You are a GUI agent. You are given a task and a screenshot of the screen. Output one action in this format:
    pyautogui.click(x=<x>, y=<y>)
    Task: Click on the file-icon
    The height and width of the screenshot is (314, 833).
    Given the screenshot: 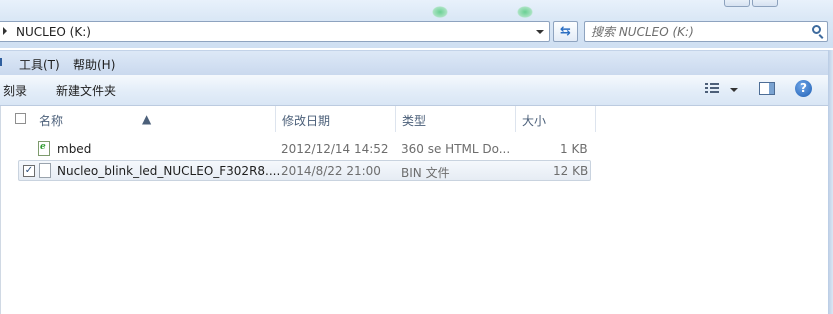 What is the action you would take?
    pyautogui.click(x=45, y=170)
    